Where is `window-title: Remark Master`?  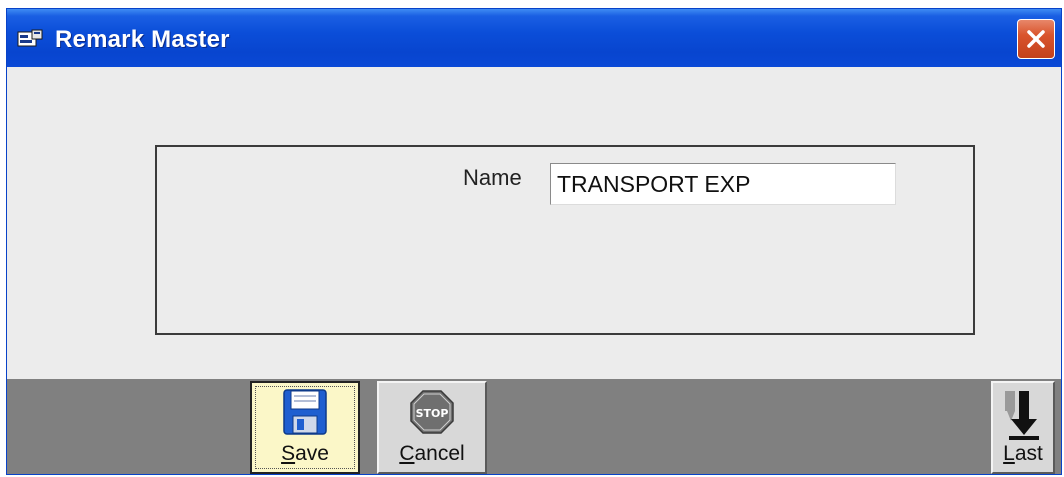 window-title: Remark Master is located at coordinates (142, 39).